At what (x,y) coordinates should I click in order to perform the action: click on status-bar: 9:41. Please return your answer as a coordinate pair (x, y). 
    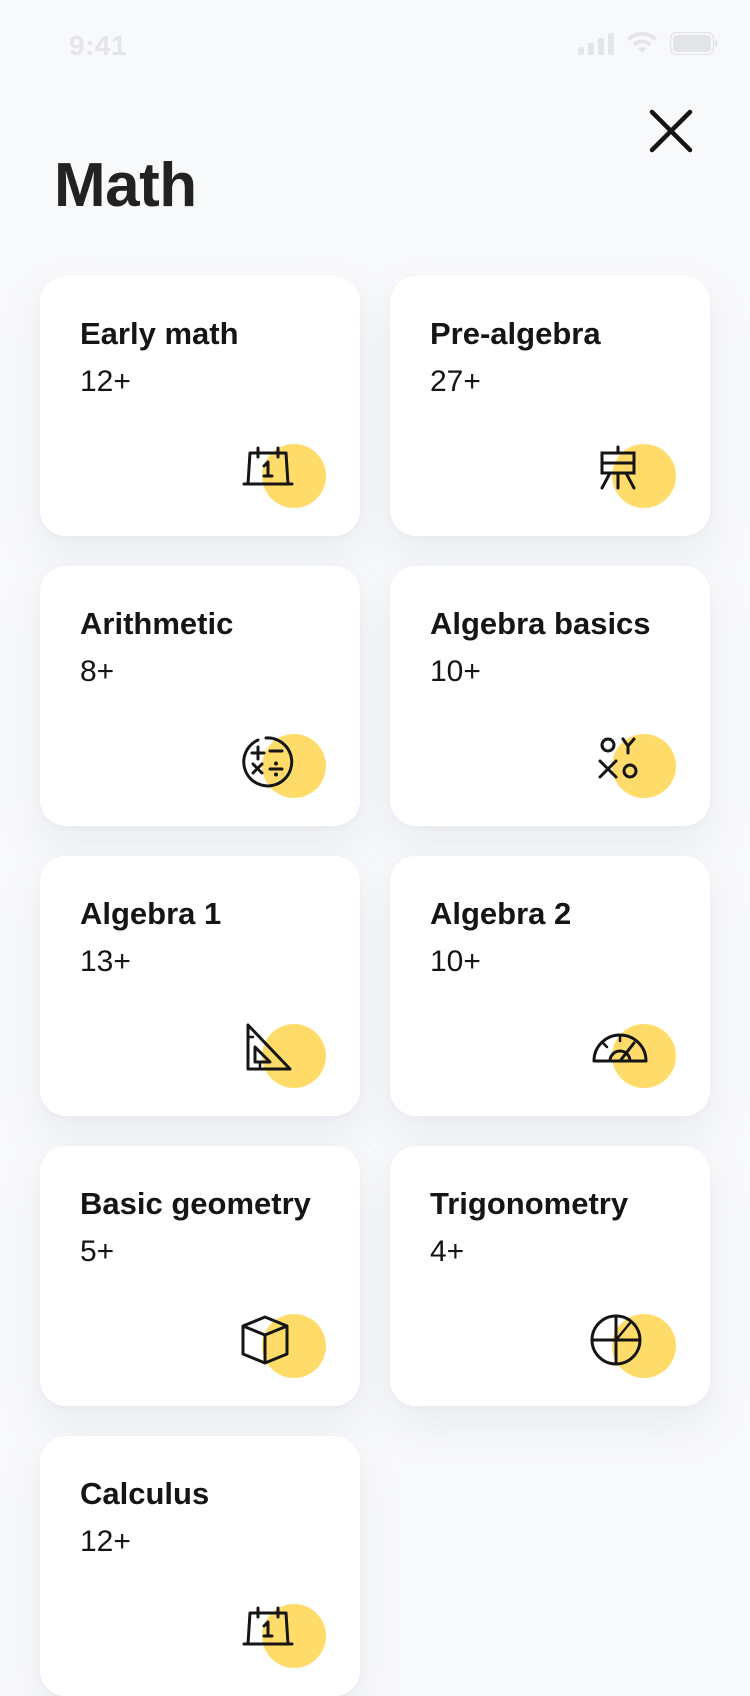
    Looking at the image, I should click on (375, 47).